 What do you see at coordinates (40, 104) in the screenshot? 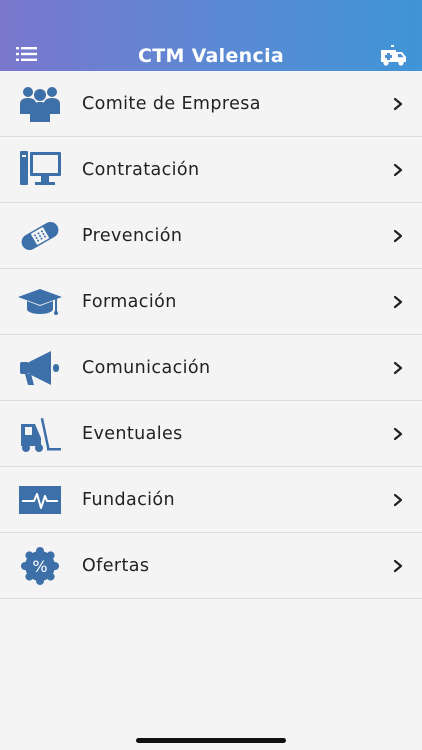
I see `people-group-icon` at bounding box center [40, 104].